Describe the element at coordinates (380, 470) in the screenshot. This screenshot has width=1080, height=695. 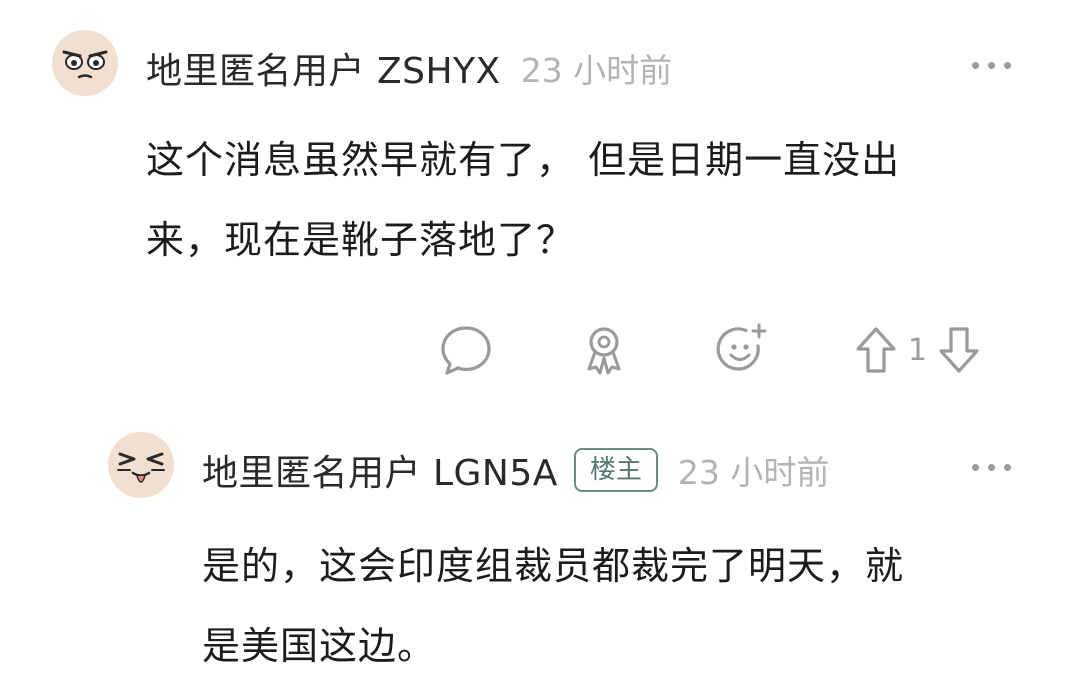
I see `username: 地里匿名用户 LGN5A` at that location.